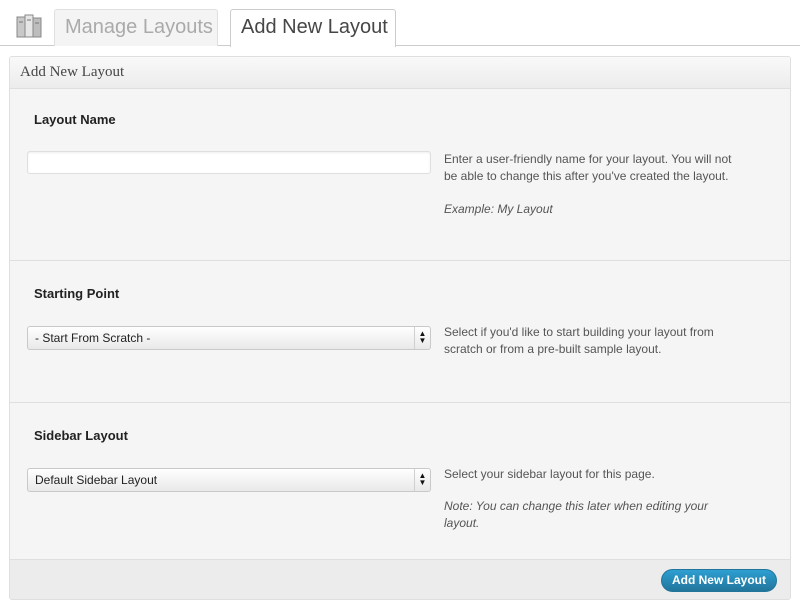 The image size is (800, 611). Describe the element at coordinates (93, 338) in the screenshot. I see `starting-point-selected: - Start From Scratch -` at that location.